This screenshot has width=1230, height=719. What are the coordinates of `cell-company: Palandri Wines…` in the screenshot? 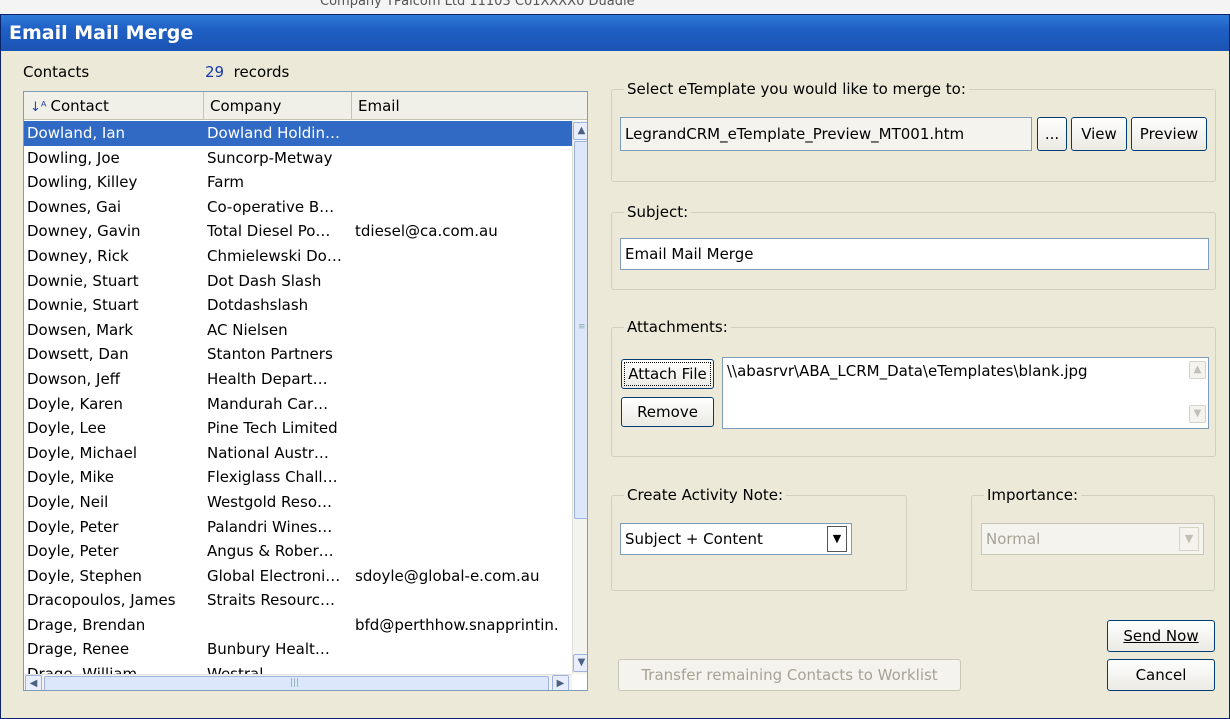 It's located at (270, 526).